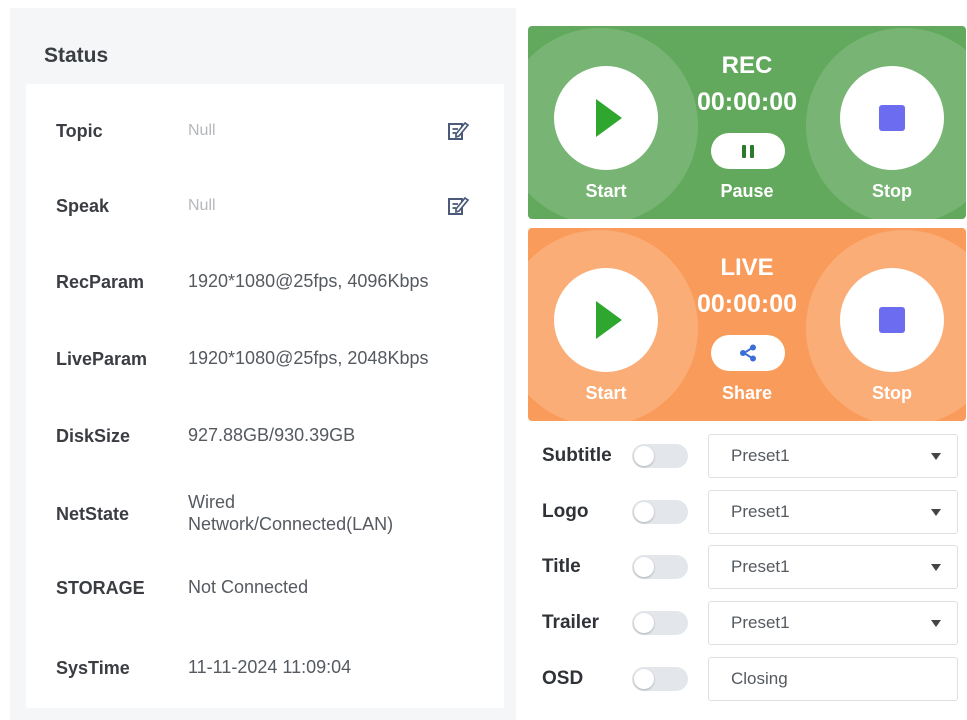 This screenshot has width=967, height=720. What do you see at coordinates (102, 358) in the screenshot?
I see `status-label: LiveParam` at bounding box center [102, 358].